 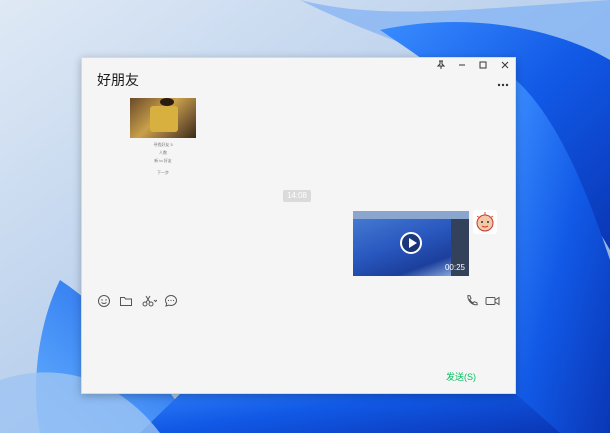 I want to click on avatar, so click(x=485, y=222).